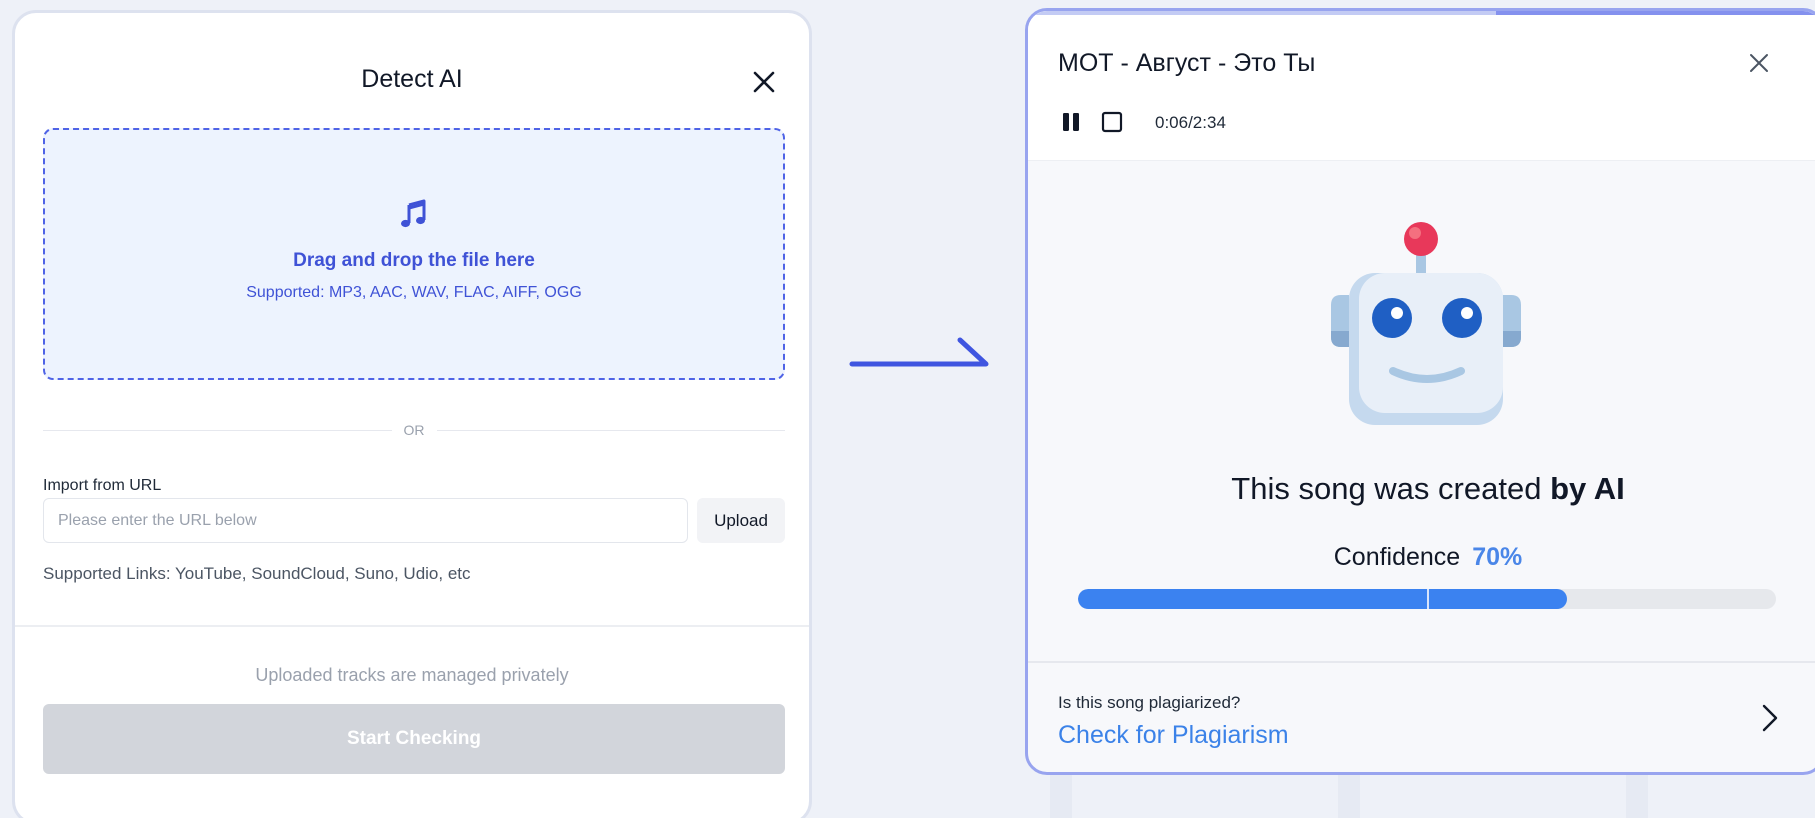  What do you see at coordinates (1655, 13) in the screenshot?
I see `playback-progress-fill` at bounding box center [1655, 13].